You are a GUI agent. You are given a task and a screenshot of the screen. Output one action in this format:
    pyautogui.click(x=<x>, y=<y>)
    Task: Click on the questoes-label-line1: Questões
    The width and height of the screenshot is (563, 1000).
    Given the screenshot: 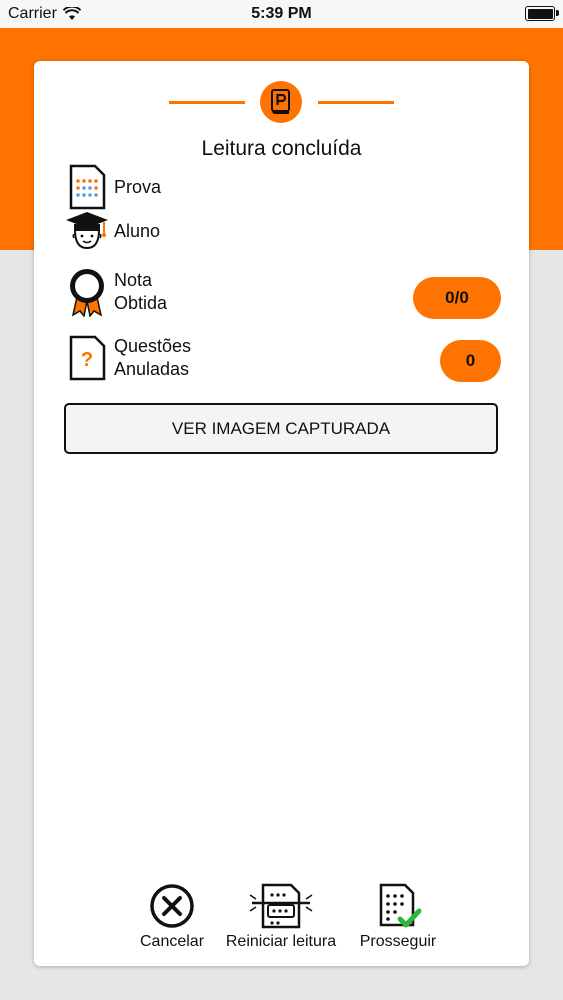 What is the action you would take?
    pyautogui.click(x=153, y=346)
    